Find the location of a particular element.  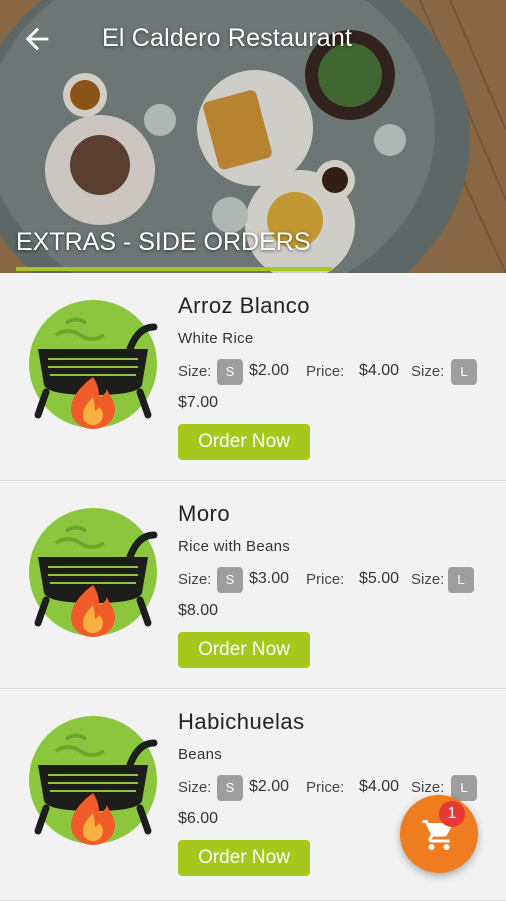

app-bar: El Caldero Restaurant is located at coordinates (253, 40).